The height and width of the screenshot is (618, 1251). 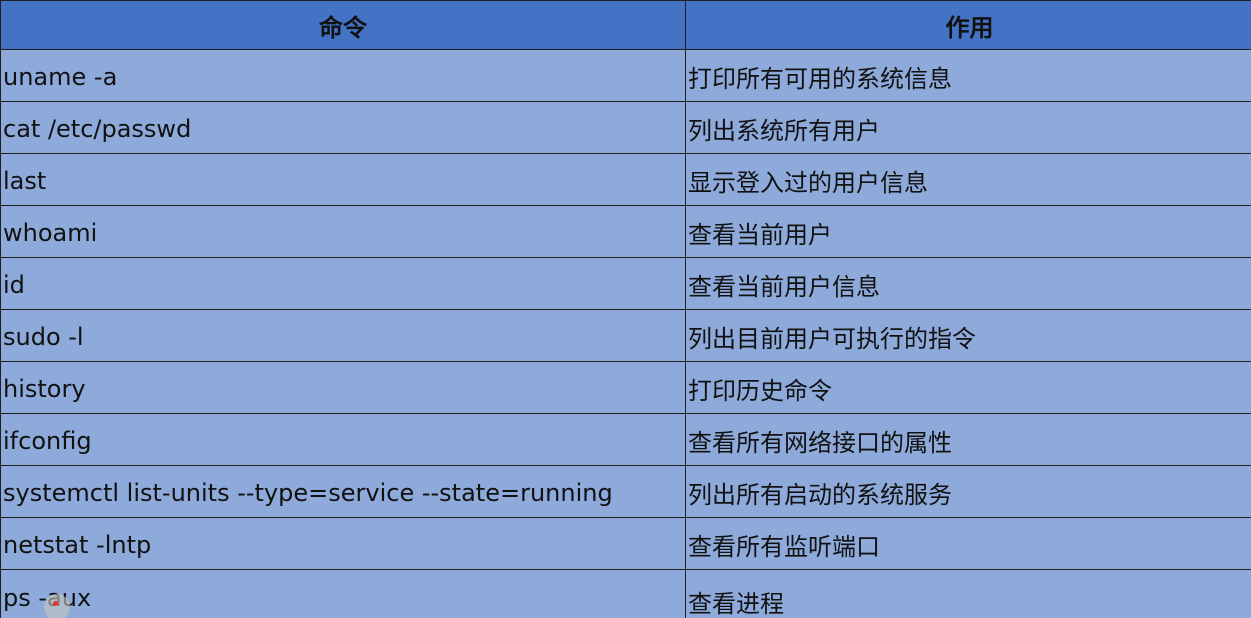 I want to click on table-row: cat /etc/passwd 列出系统所有用户, so click(x=625, y=127).